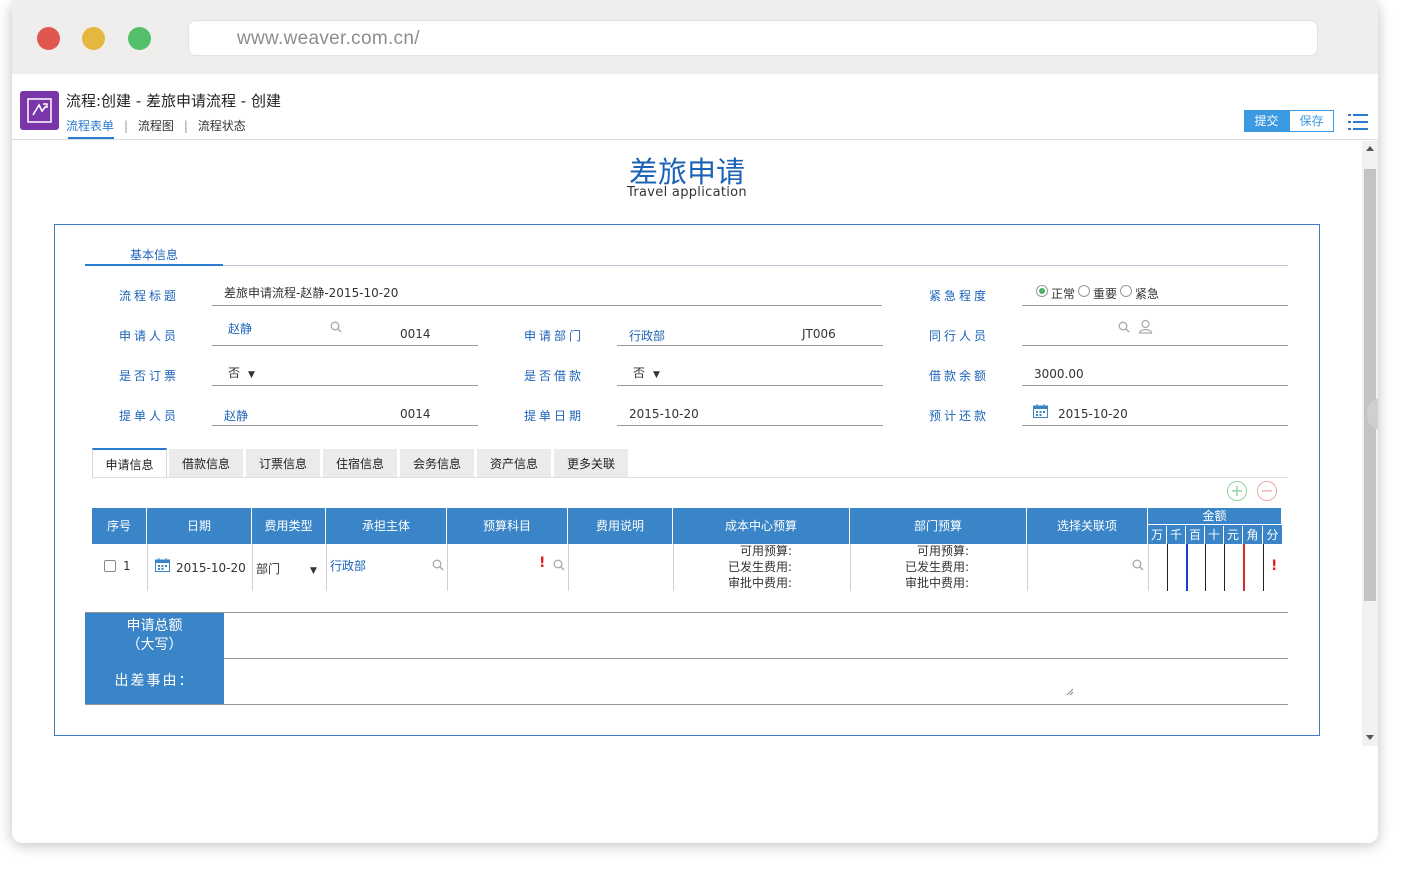 The image size is (1425, 875). I want to click on urgency-radio-normal, so click(1042, 291).